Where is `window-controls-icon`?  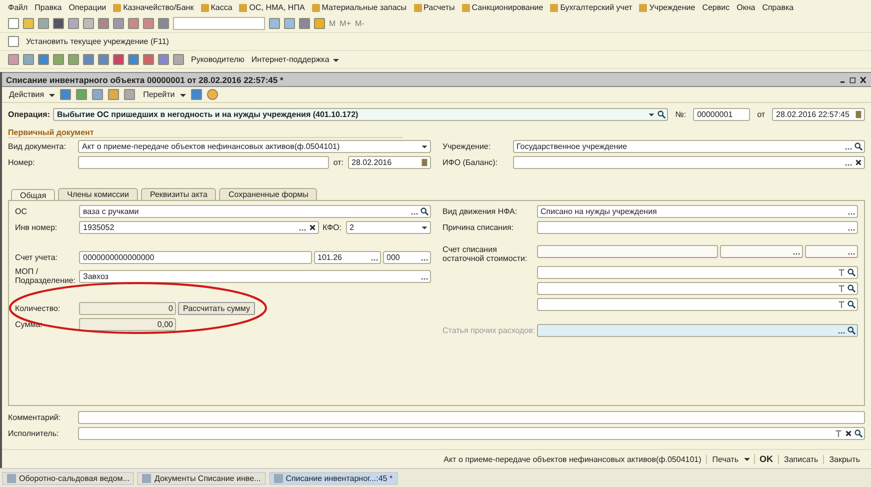
window-controls-icon is located at coordinates (853, 80).